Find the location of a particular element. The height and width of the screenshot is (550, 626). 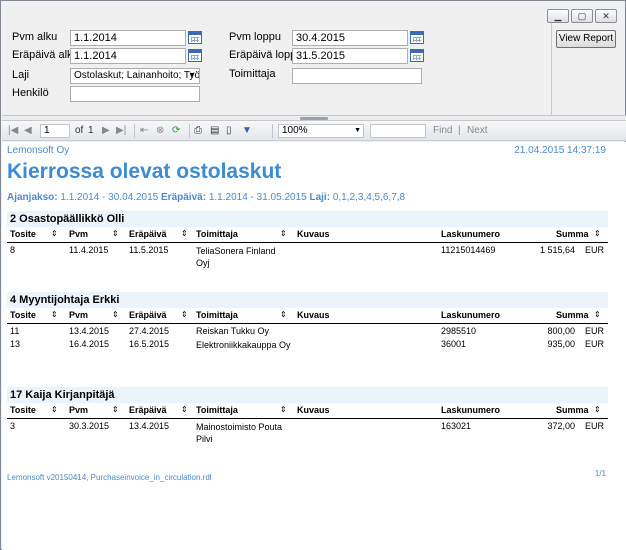

period-label: Ajanjakso: is located at coordinates (32, 197).